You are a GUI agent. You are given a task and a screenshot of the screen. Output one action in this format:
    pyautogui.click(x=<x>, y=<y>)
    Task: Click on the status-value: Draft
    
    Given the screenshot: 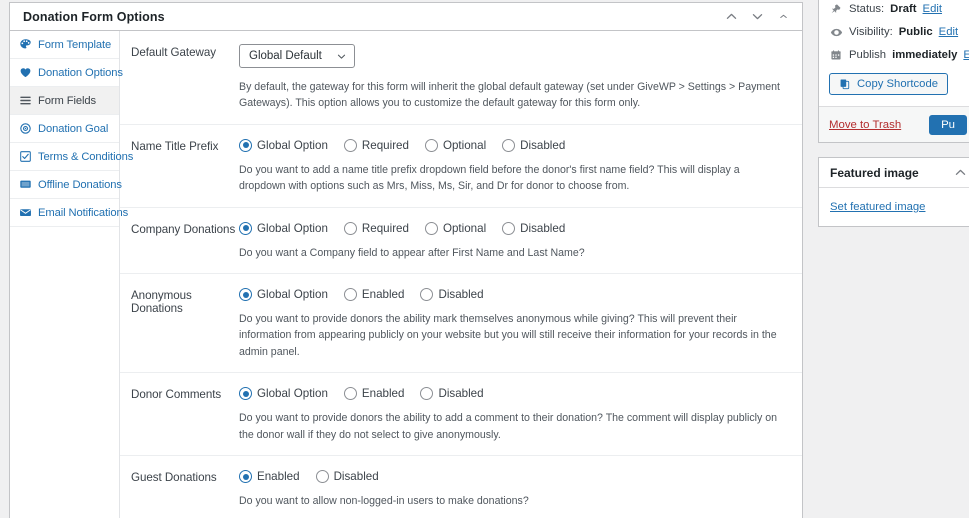 What is the action you would take?
    pyautogui.click(x=903, y=9)
    